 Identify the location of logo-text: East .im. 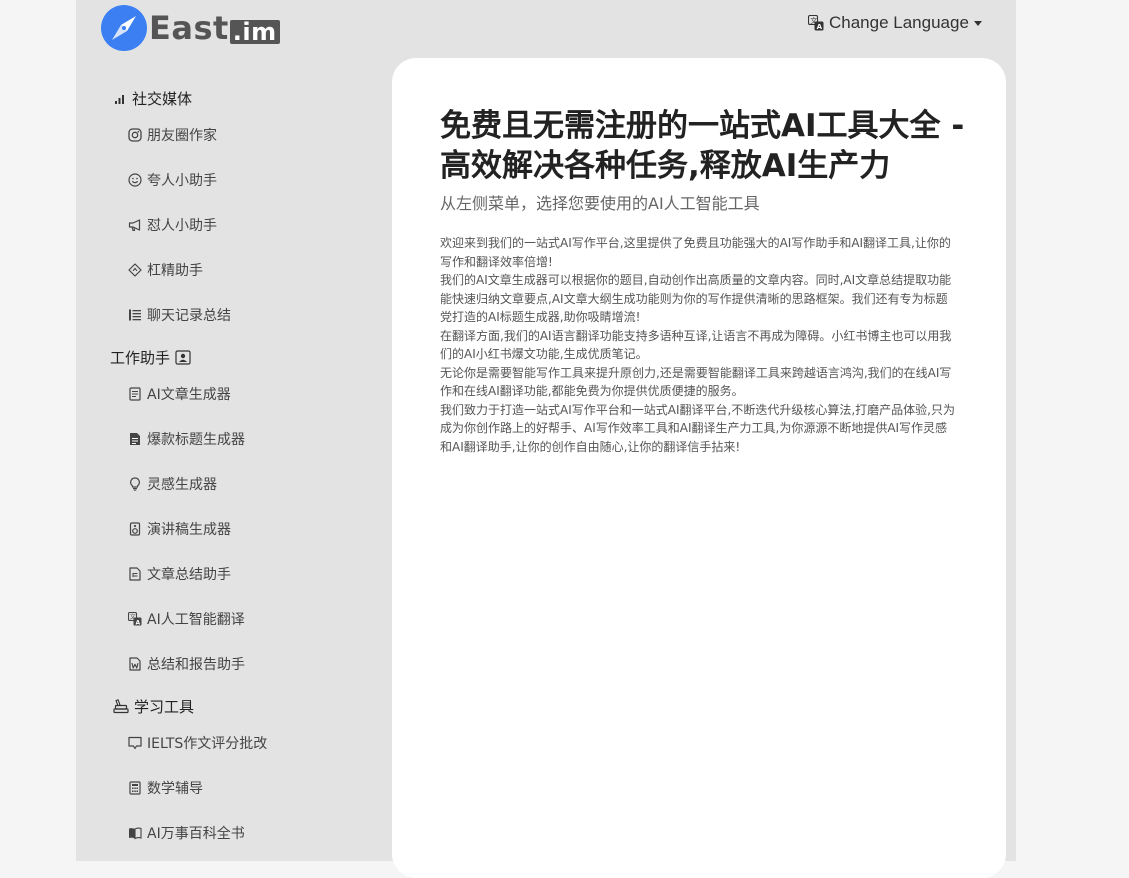
(214, 28).